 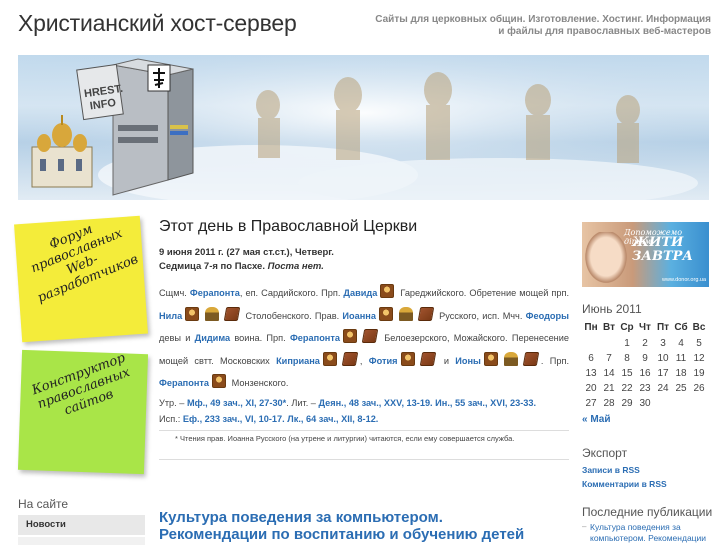 I want to click on calendar-day: 26, so click(x=699, y=388).